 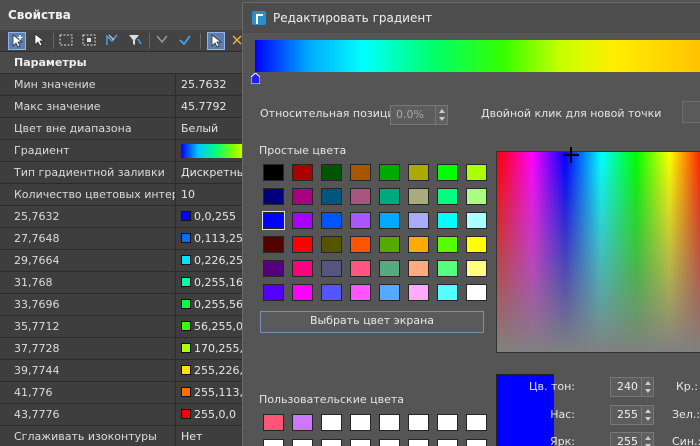 What do you see at coordinates (215, 151) in the screenshot?
I see `gradient-preview` at bounding box center [215, 151].